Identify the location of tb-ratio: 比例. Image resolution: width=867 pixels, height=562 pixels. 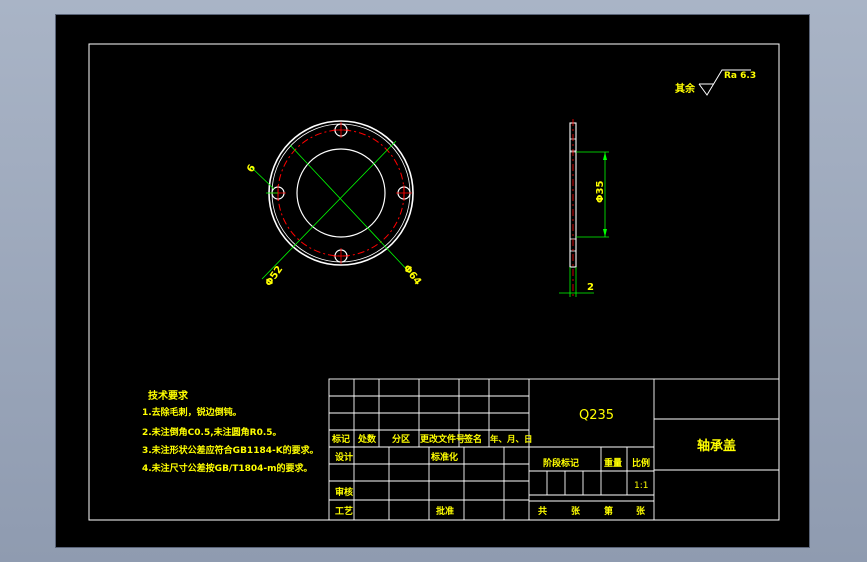
(641, 463).